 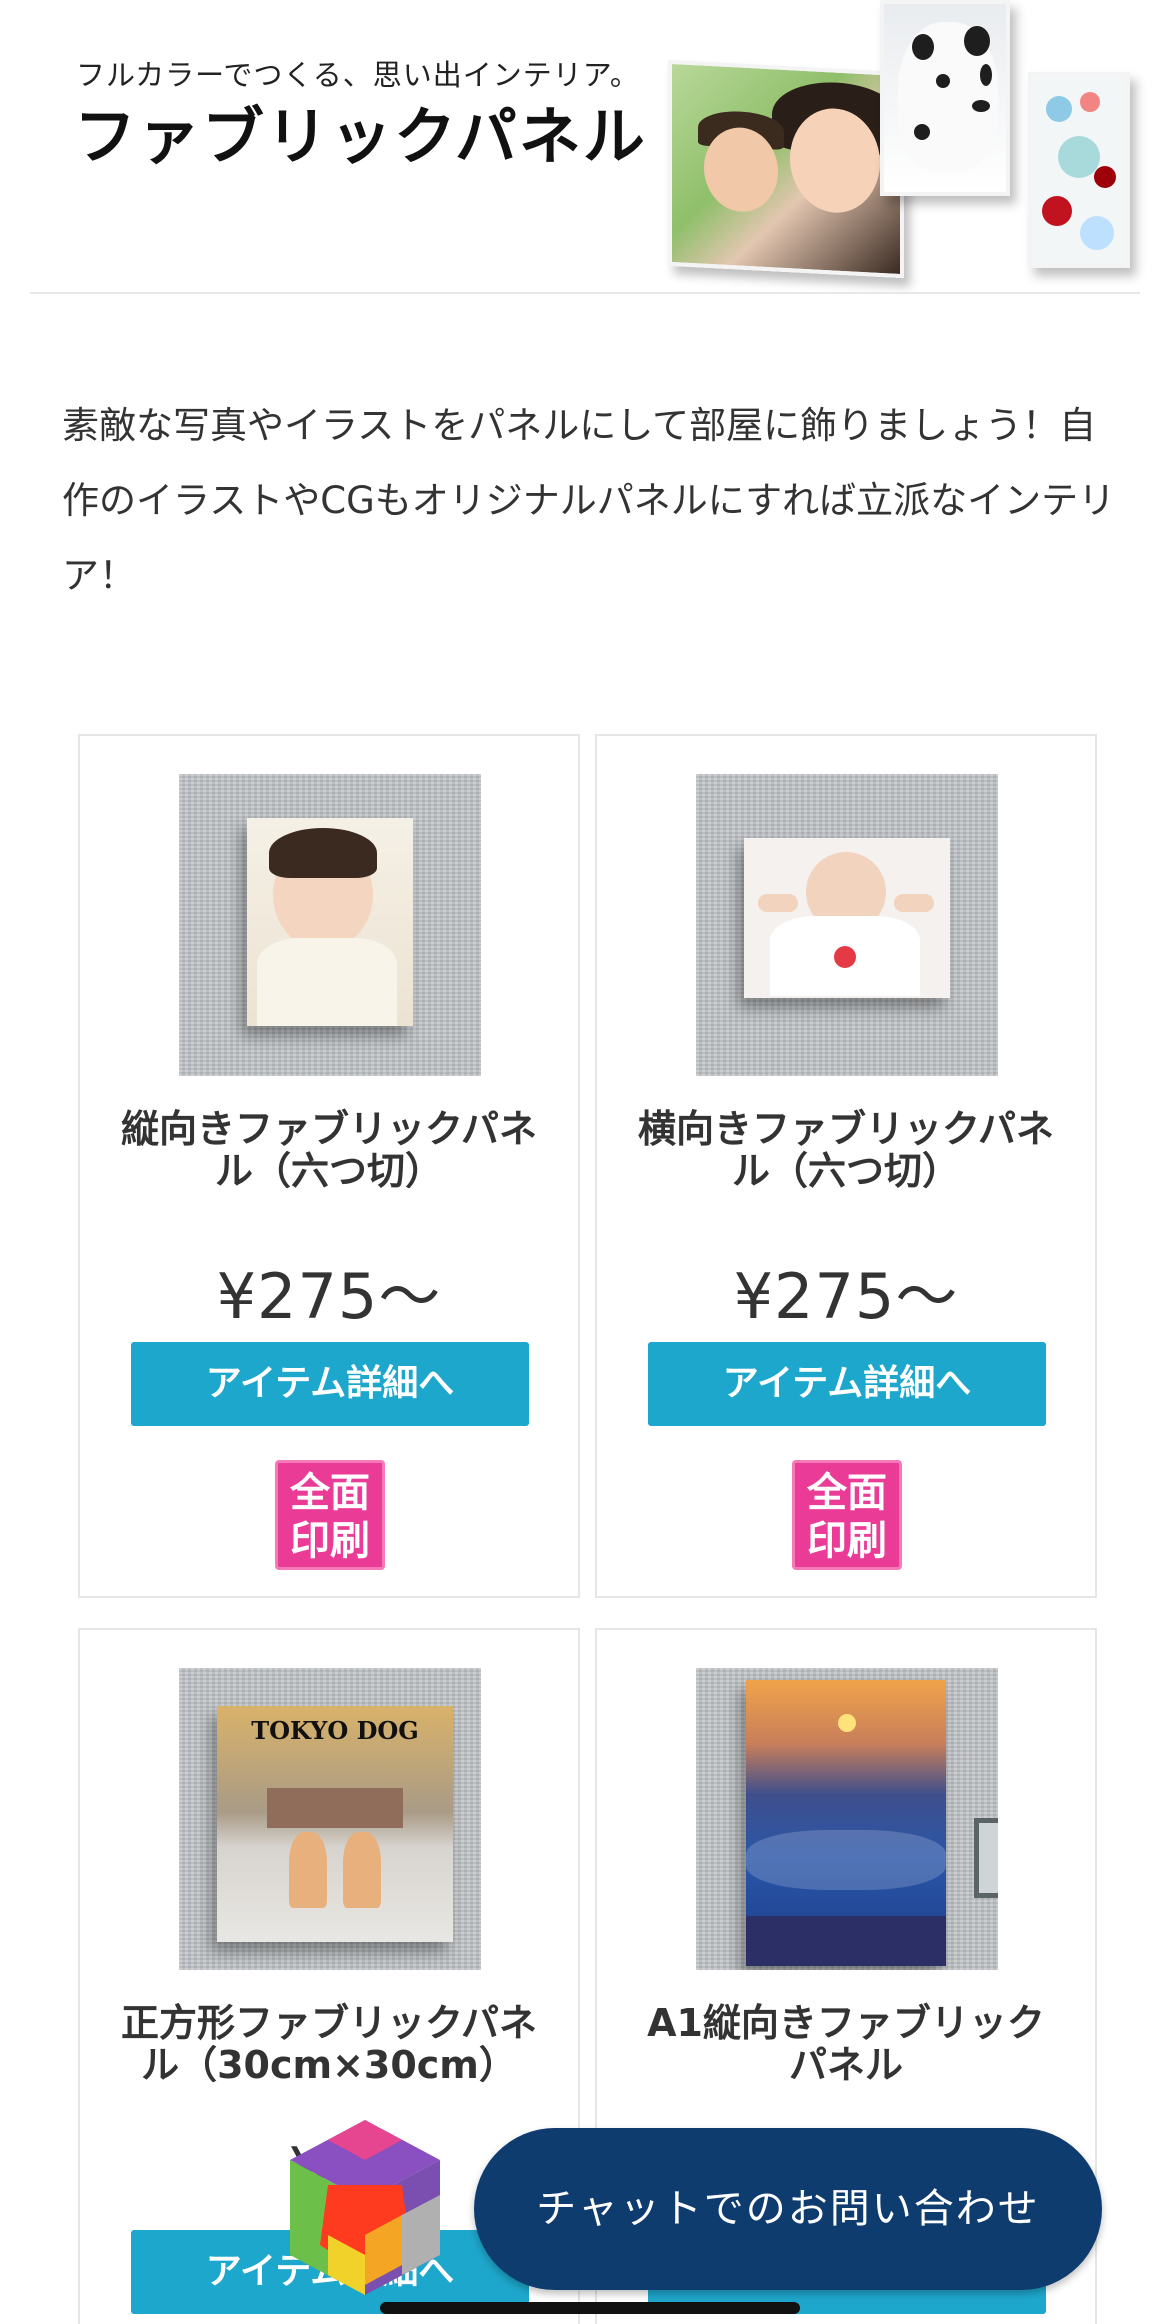 What do you see at coordinates (786, 169) in the screenshot?
I see `banner-photo-mother-child` at bounding box center [786, 169].